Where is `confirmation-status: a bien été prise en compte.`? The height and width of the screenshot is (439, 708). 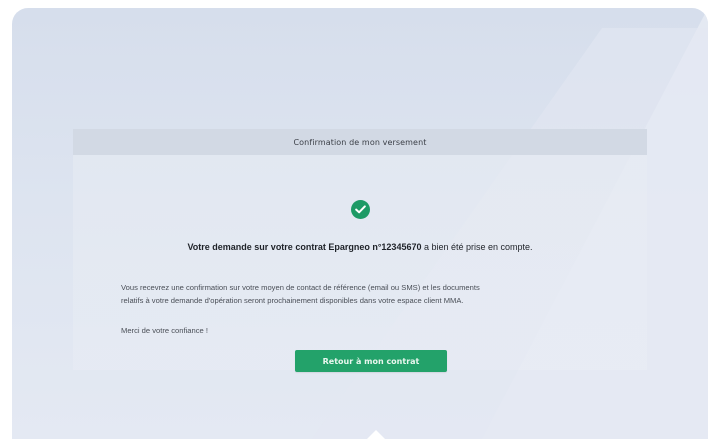 confirmation-status: a bien été prise en compte. is located at coordinates (477, 247).